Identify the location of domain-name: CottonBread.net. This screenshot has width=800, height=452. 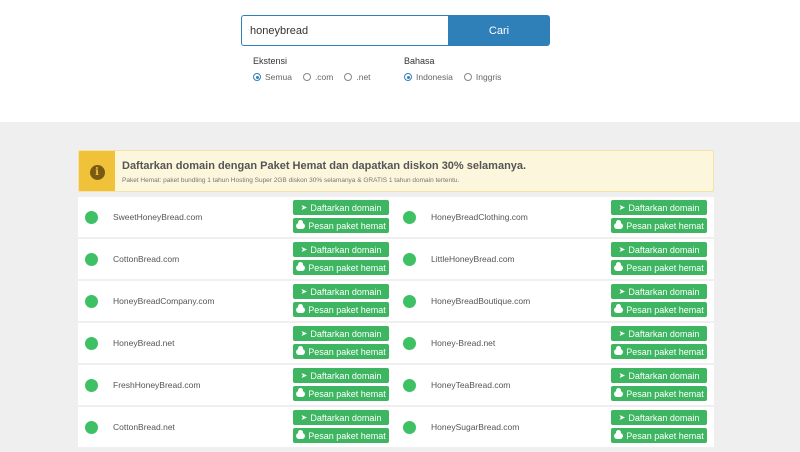
(144, 427).